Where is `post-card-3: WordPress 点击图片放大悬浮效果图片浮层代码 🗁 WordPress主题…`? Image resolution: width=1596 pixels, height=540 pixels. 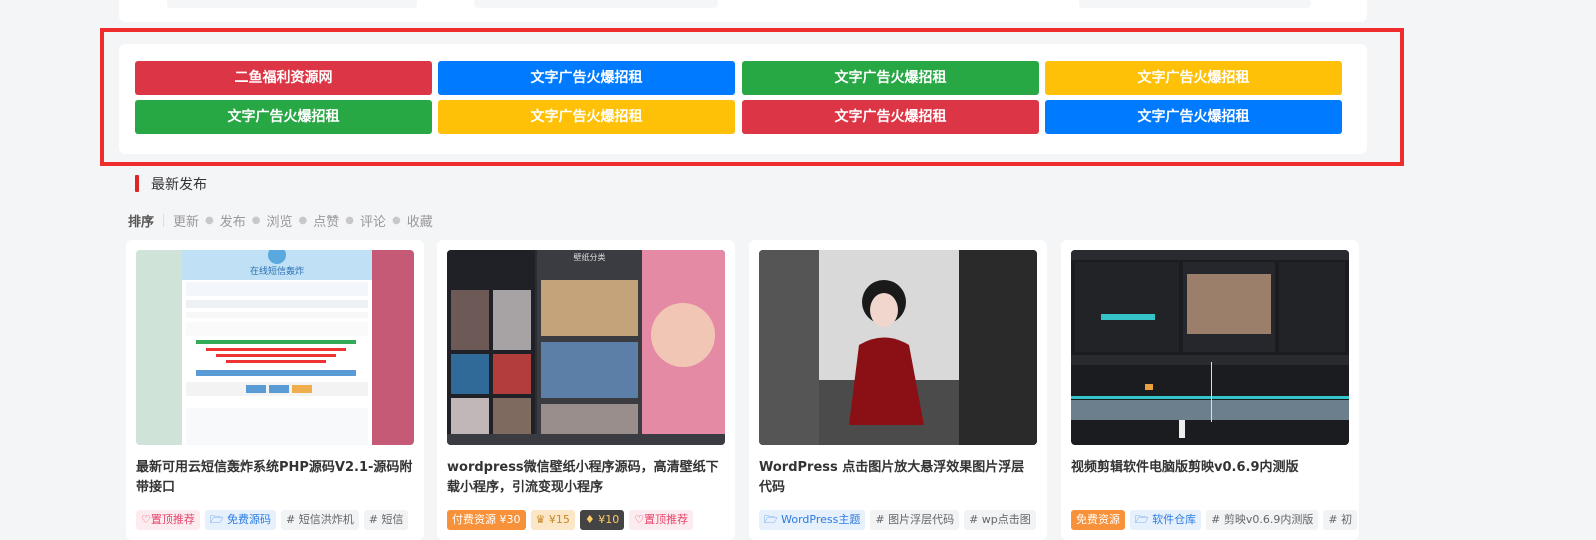
post-card-3: WordPress 点击图片放大悬浮效果图片浮层代码 🗁 WordPress主题… is located at coordinates (898, 390).